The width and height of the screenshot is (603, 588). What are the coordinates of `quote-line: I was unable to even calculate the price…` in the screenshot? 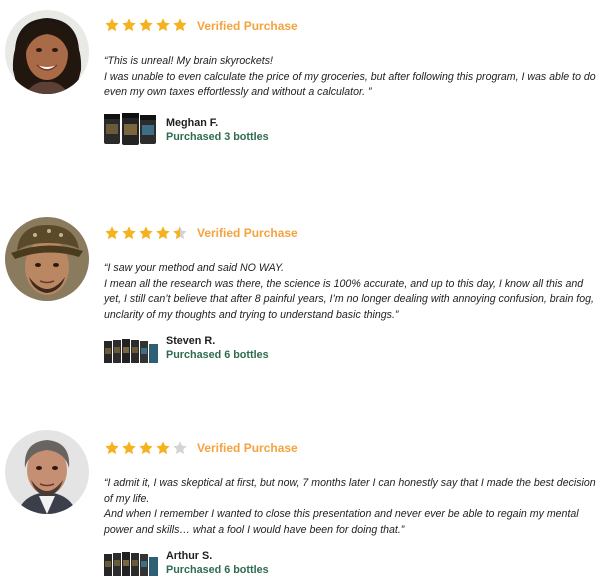 It's located at (350, 84).